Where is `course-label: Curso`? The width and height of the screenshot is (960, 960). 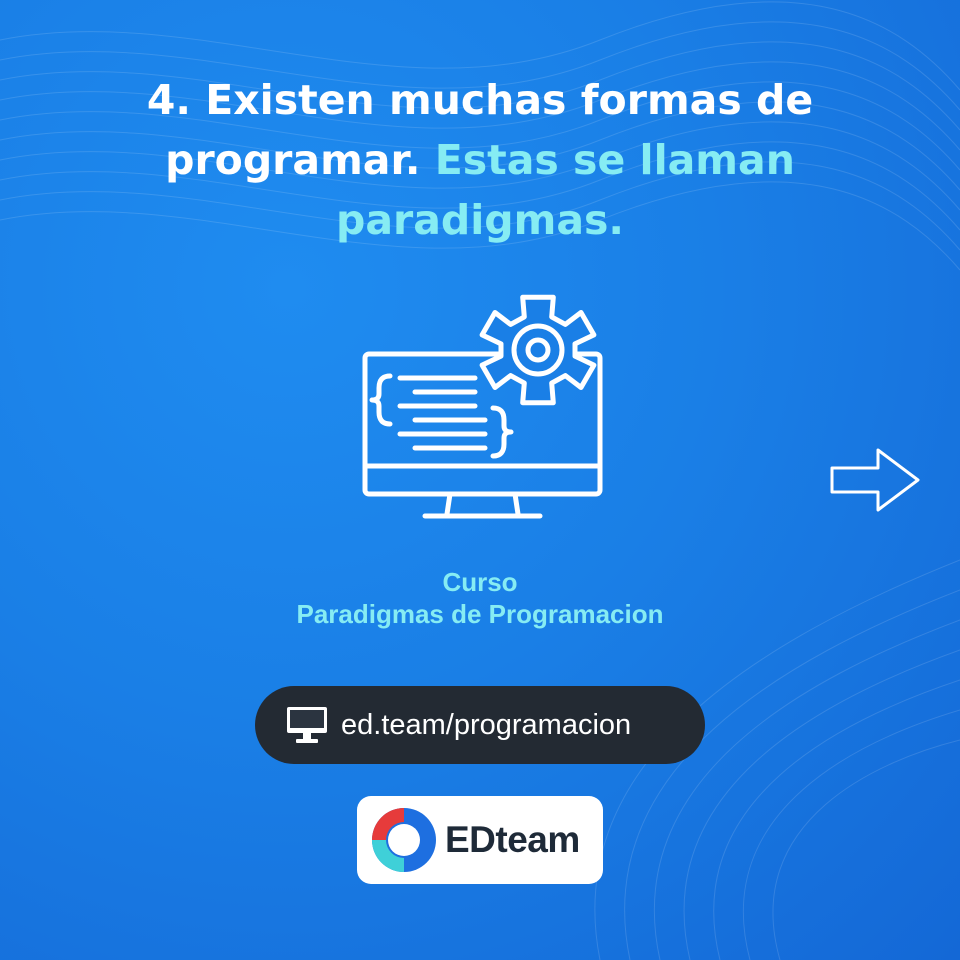 course-label: Curso is located at coordinates (480, 582).